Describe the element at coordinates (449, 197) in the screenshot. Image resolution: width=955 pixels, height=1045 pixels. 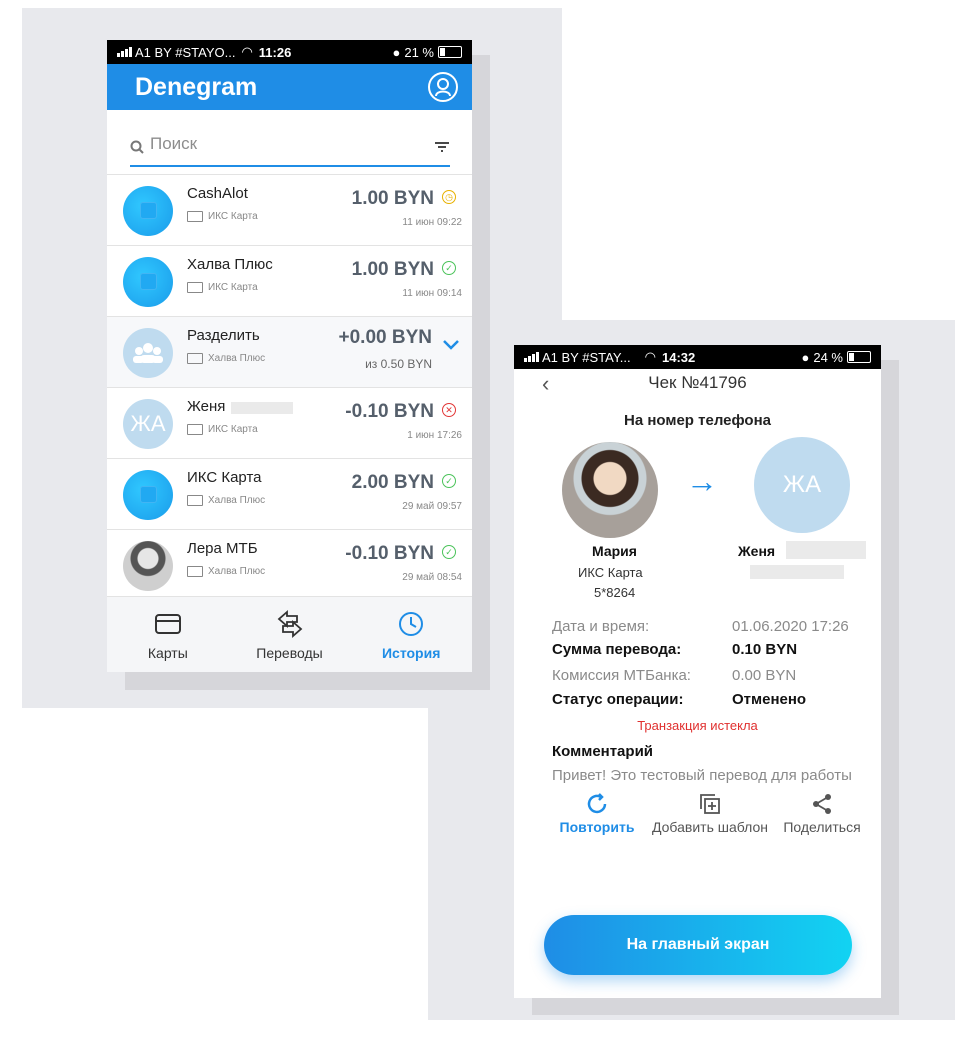
I see `pending-clock-icon: ◷` at that location.